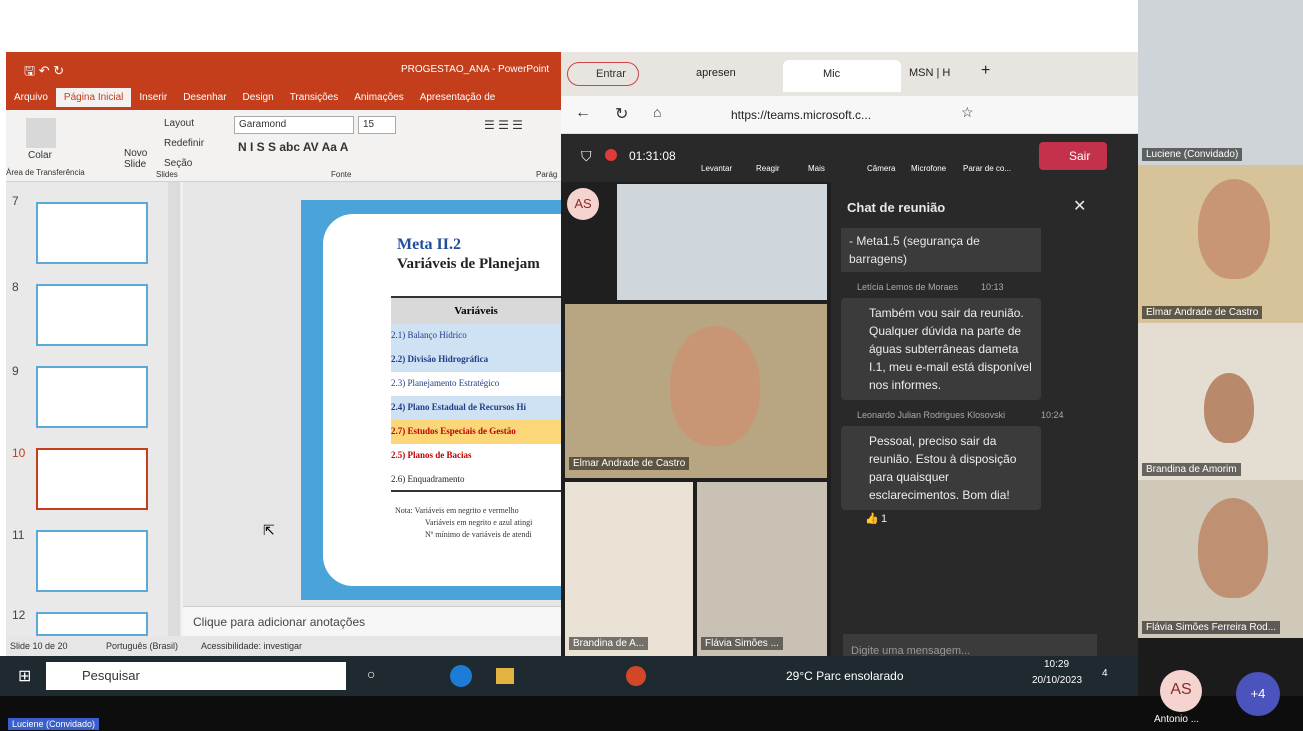 The image size is (1303, 731). I want to click on slide-note: Variáveis em negrito e azul atingi, so click(479, 522).